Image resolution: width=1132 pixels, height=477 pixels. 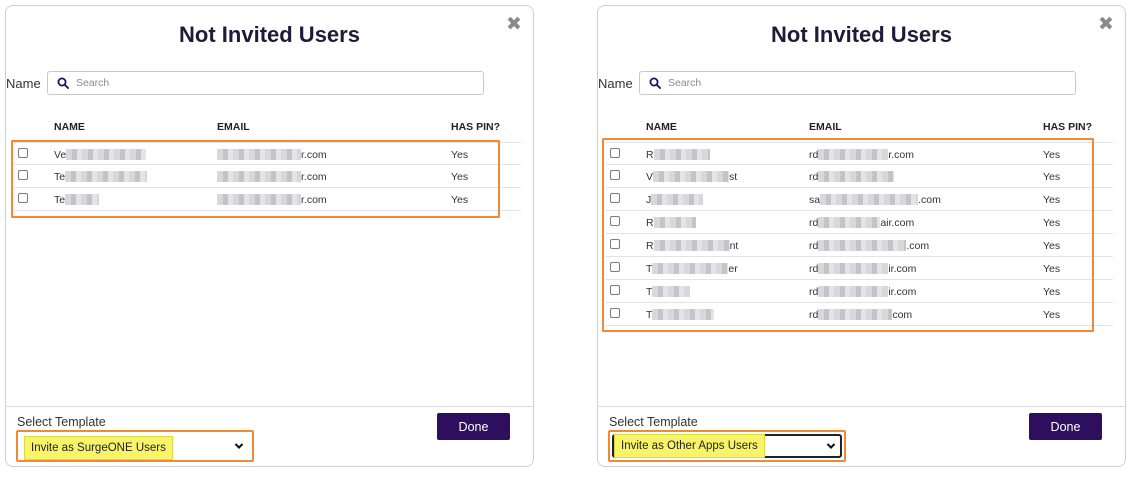 I want to click on user-email: rd, so click(x=852, y=177).